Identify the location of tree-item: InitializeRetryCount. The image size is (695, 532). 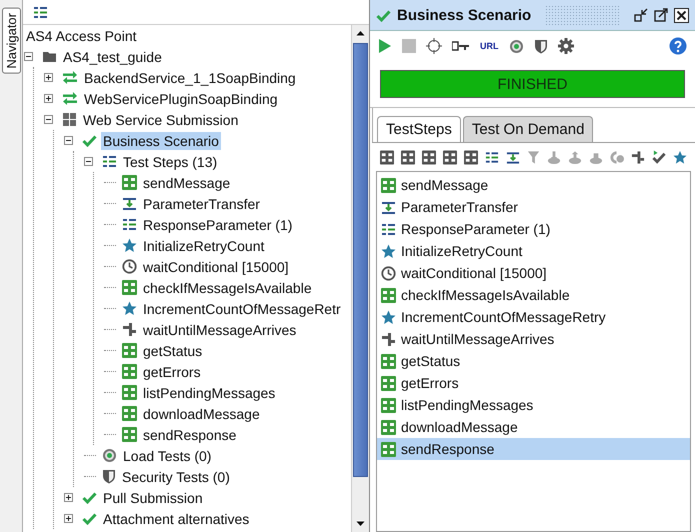
(203, 245).